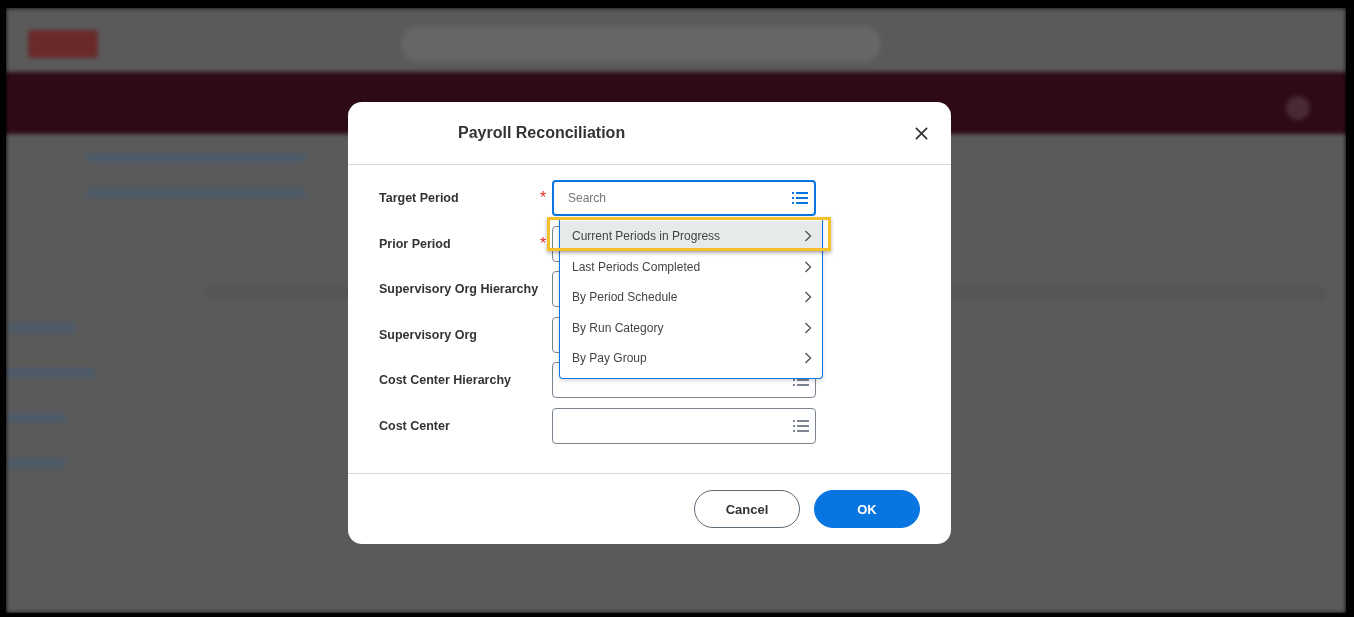 This screenshot has height=617, width=1354. Describe the element at coordinates (867, 509) in the screenshot. I see `ok-button: OK` at that location.